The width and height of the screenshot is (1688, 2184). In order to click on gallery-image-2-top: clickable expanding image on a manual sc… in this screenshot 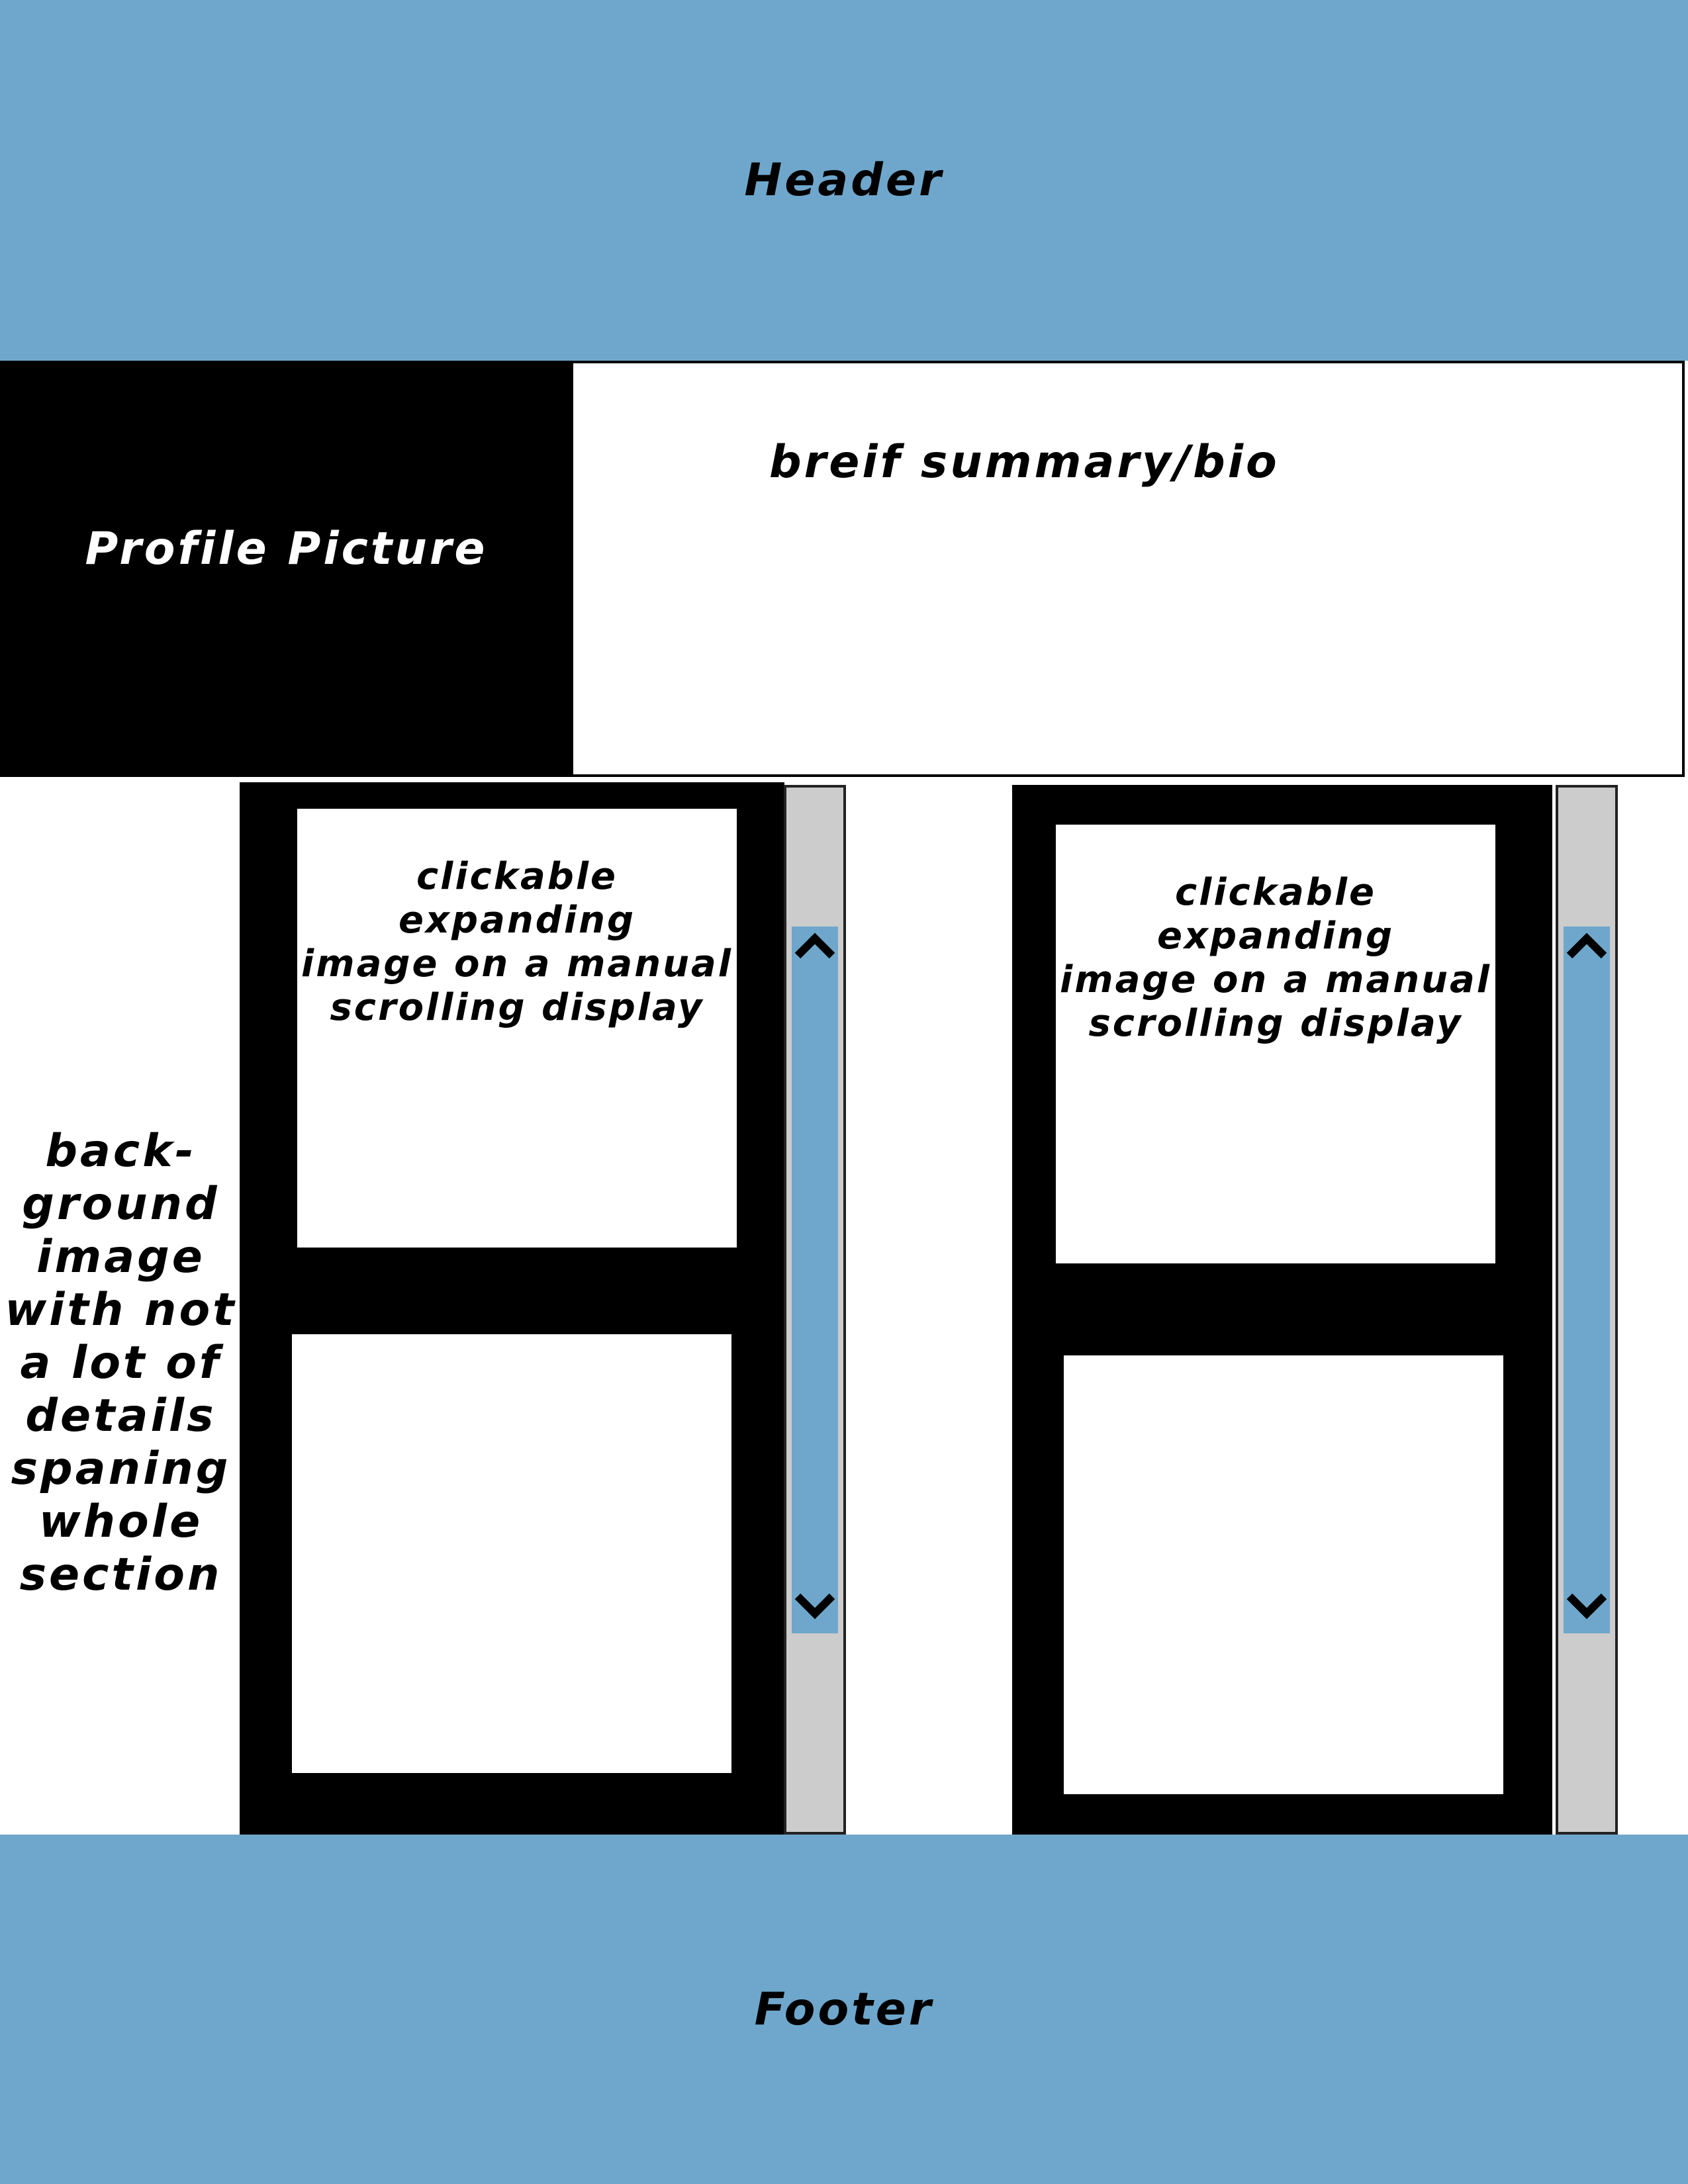, I will do `click(1275, 1044)`.